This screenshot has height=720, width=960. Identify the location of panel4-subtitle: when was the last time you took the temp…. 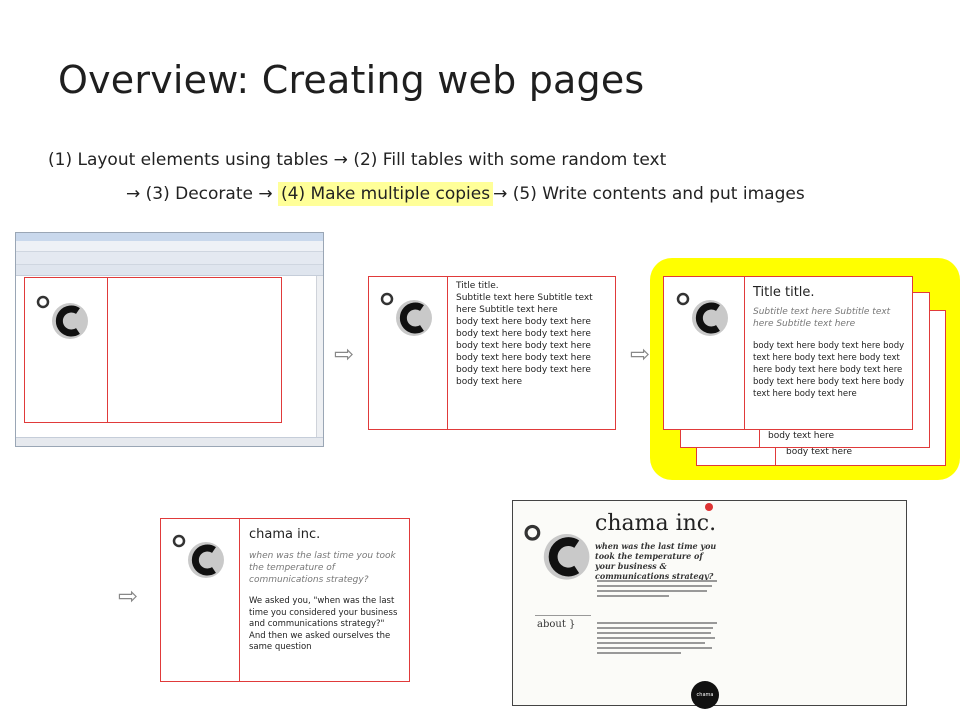
(322, 568).